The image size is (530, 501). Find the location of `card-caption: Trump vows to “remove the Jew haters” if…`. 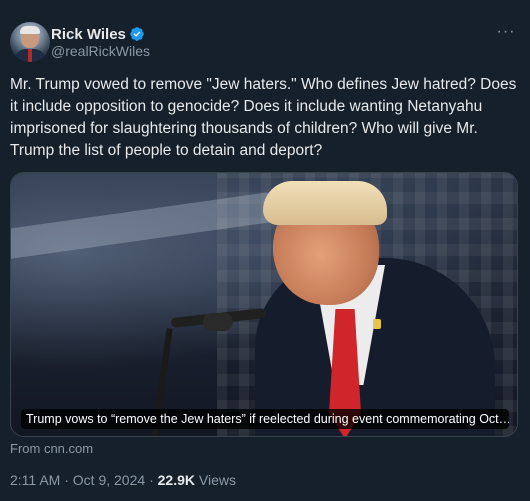

card-caption: Trump vows to “remove the Jew haters” if… is located at coordinates (265, 419).